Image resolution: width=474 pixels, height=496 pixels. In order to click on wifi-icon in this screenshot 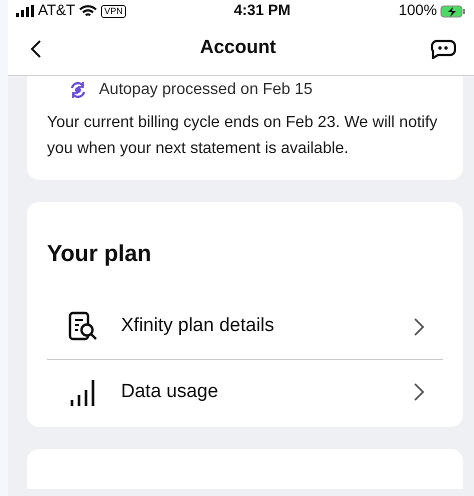, I will do `click(88, 11)`.